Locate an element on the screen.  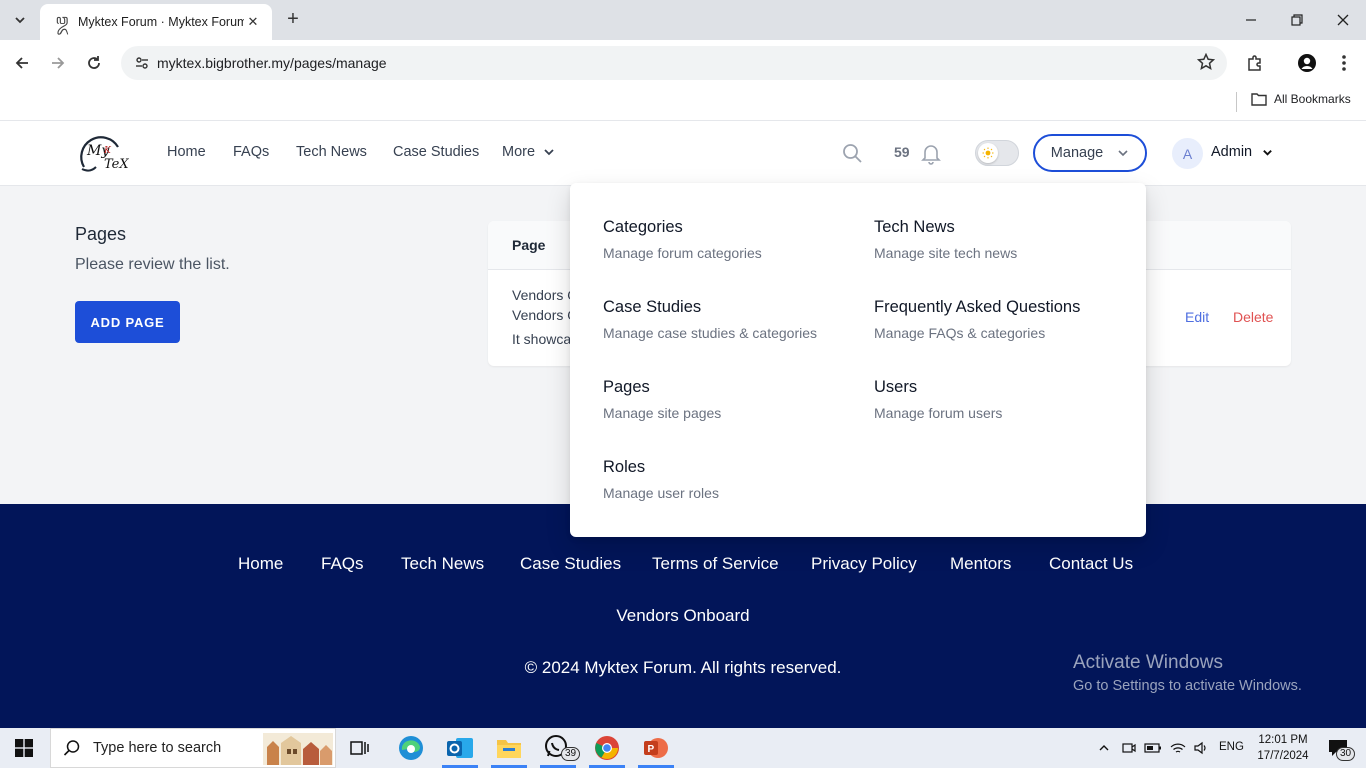
footer-link-tech-news: Tech News is located at coordinates (442, 564).